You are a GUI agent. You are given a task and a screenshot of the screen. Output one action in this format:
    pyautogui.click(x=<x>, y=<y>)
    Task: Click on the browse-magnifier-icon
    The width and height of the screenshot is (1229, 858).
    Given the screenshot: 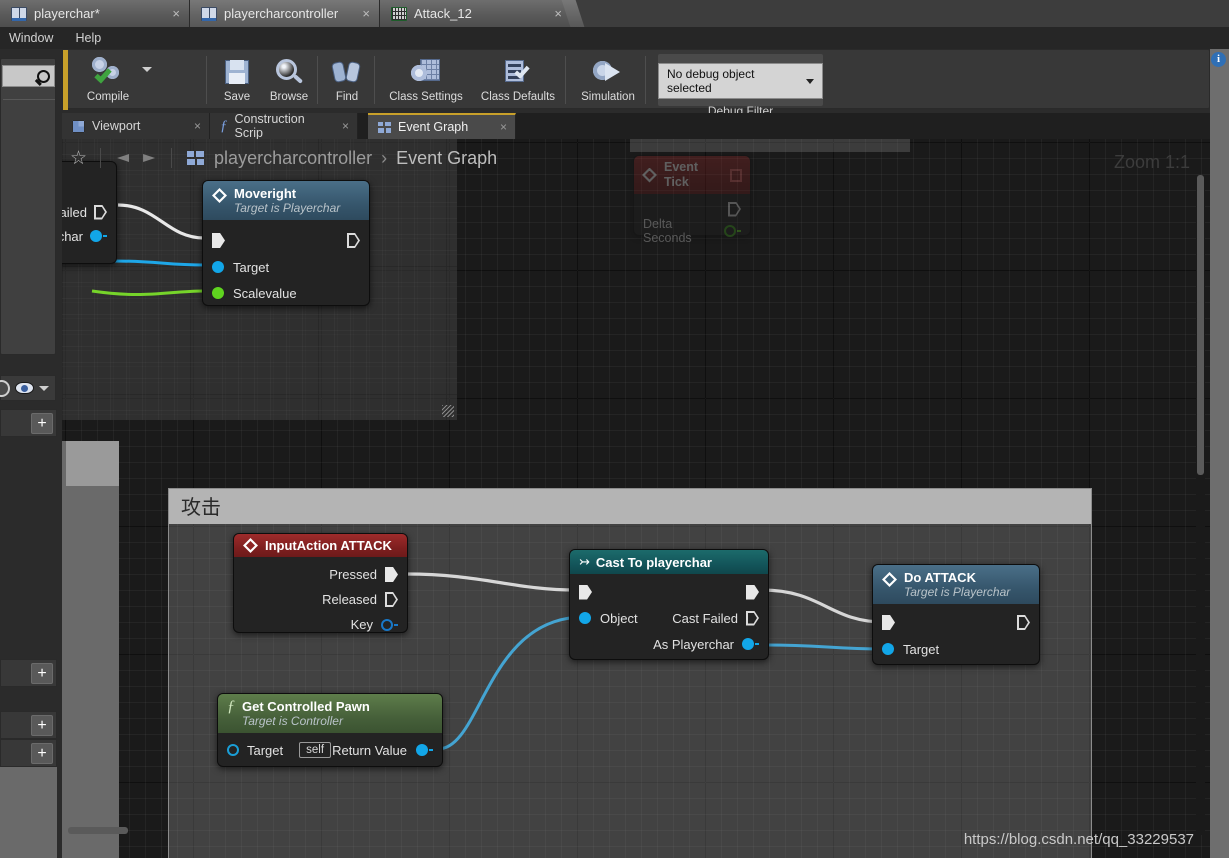 What is the action you would take?
    pyautogui.click(x=289, y=72)
    